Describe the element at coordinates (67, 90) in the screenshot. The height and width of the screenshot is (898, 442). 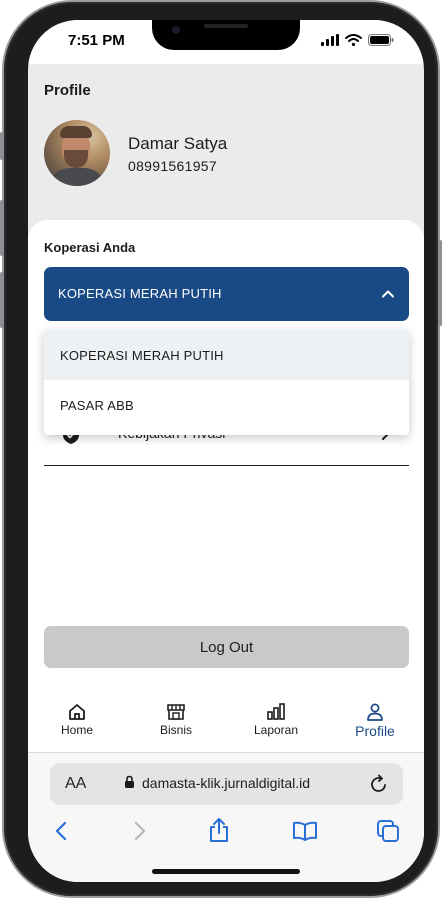
I see `page-title: Profile` at that location.